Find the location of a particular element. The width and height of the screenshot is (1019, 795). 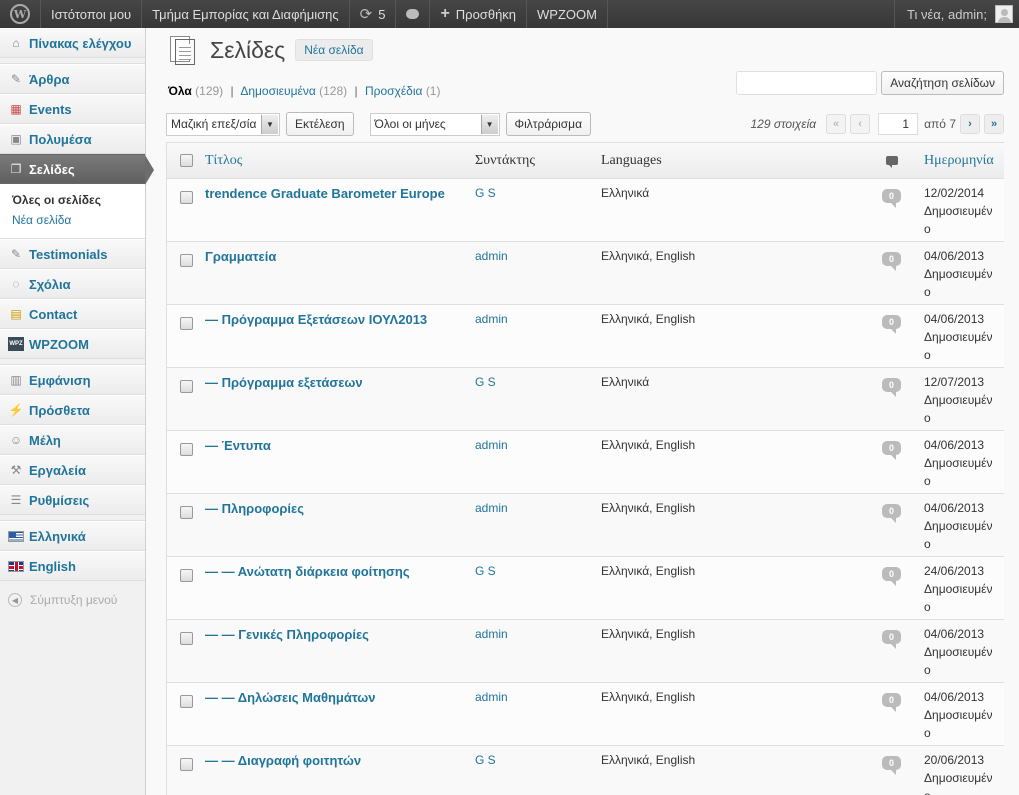

submenu-all-pages: Όλες οι σελίδες is located at coordinates (78, 200).